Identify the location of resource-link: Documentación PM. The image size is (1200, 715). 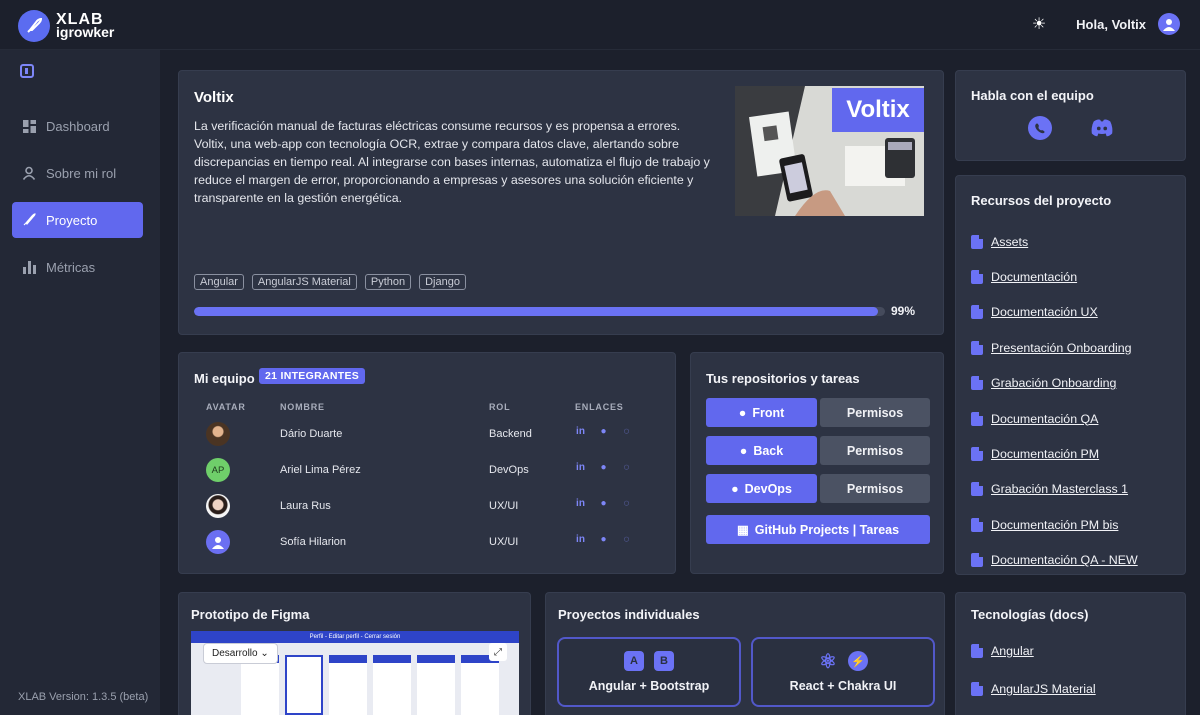
(1045, 454).